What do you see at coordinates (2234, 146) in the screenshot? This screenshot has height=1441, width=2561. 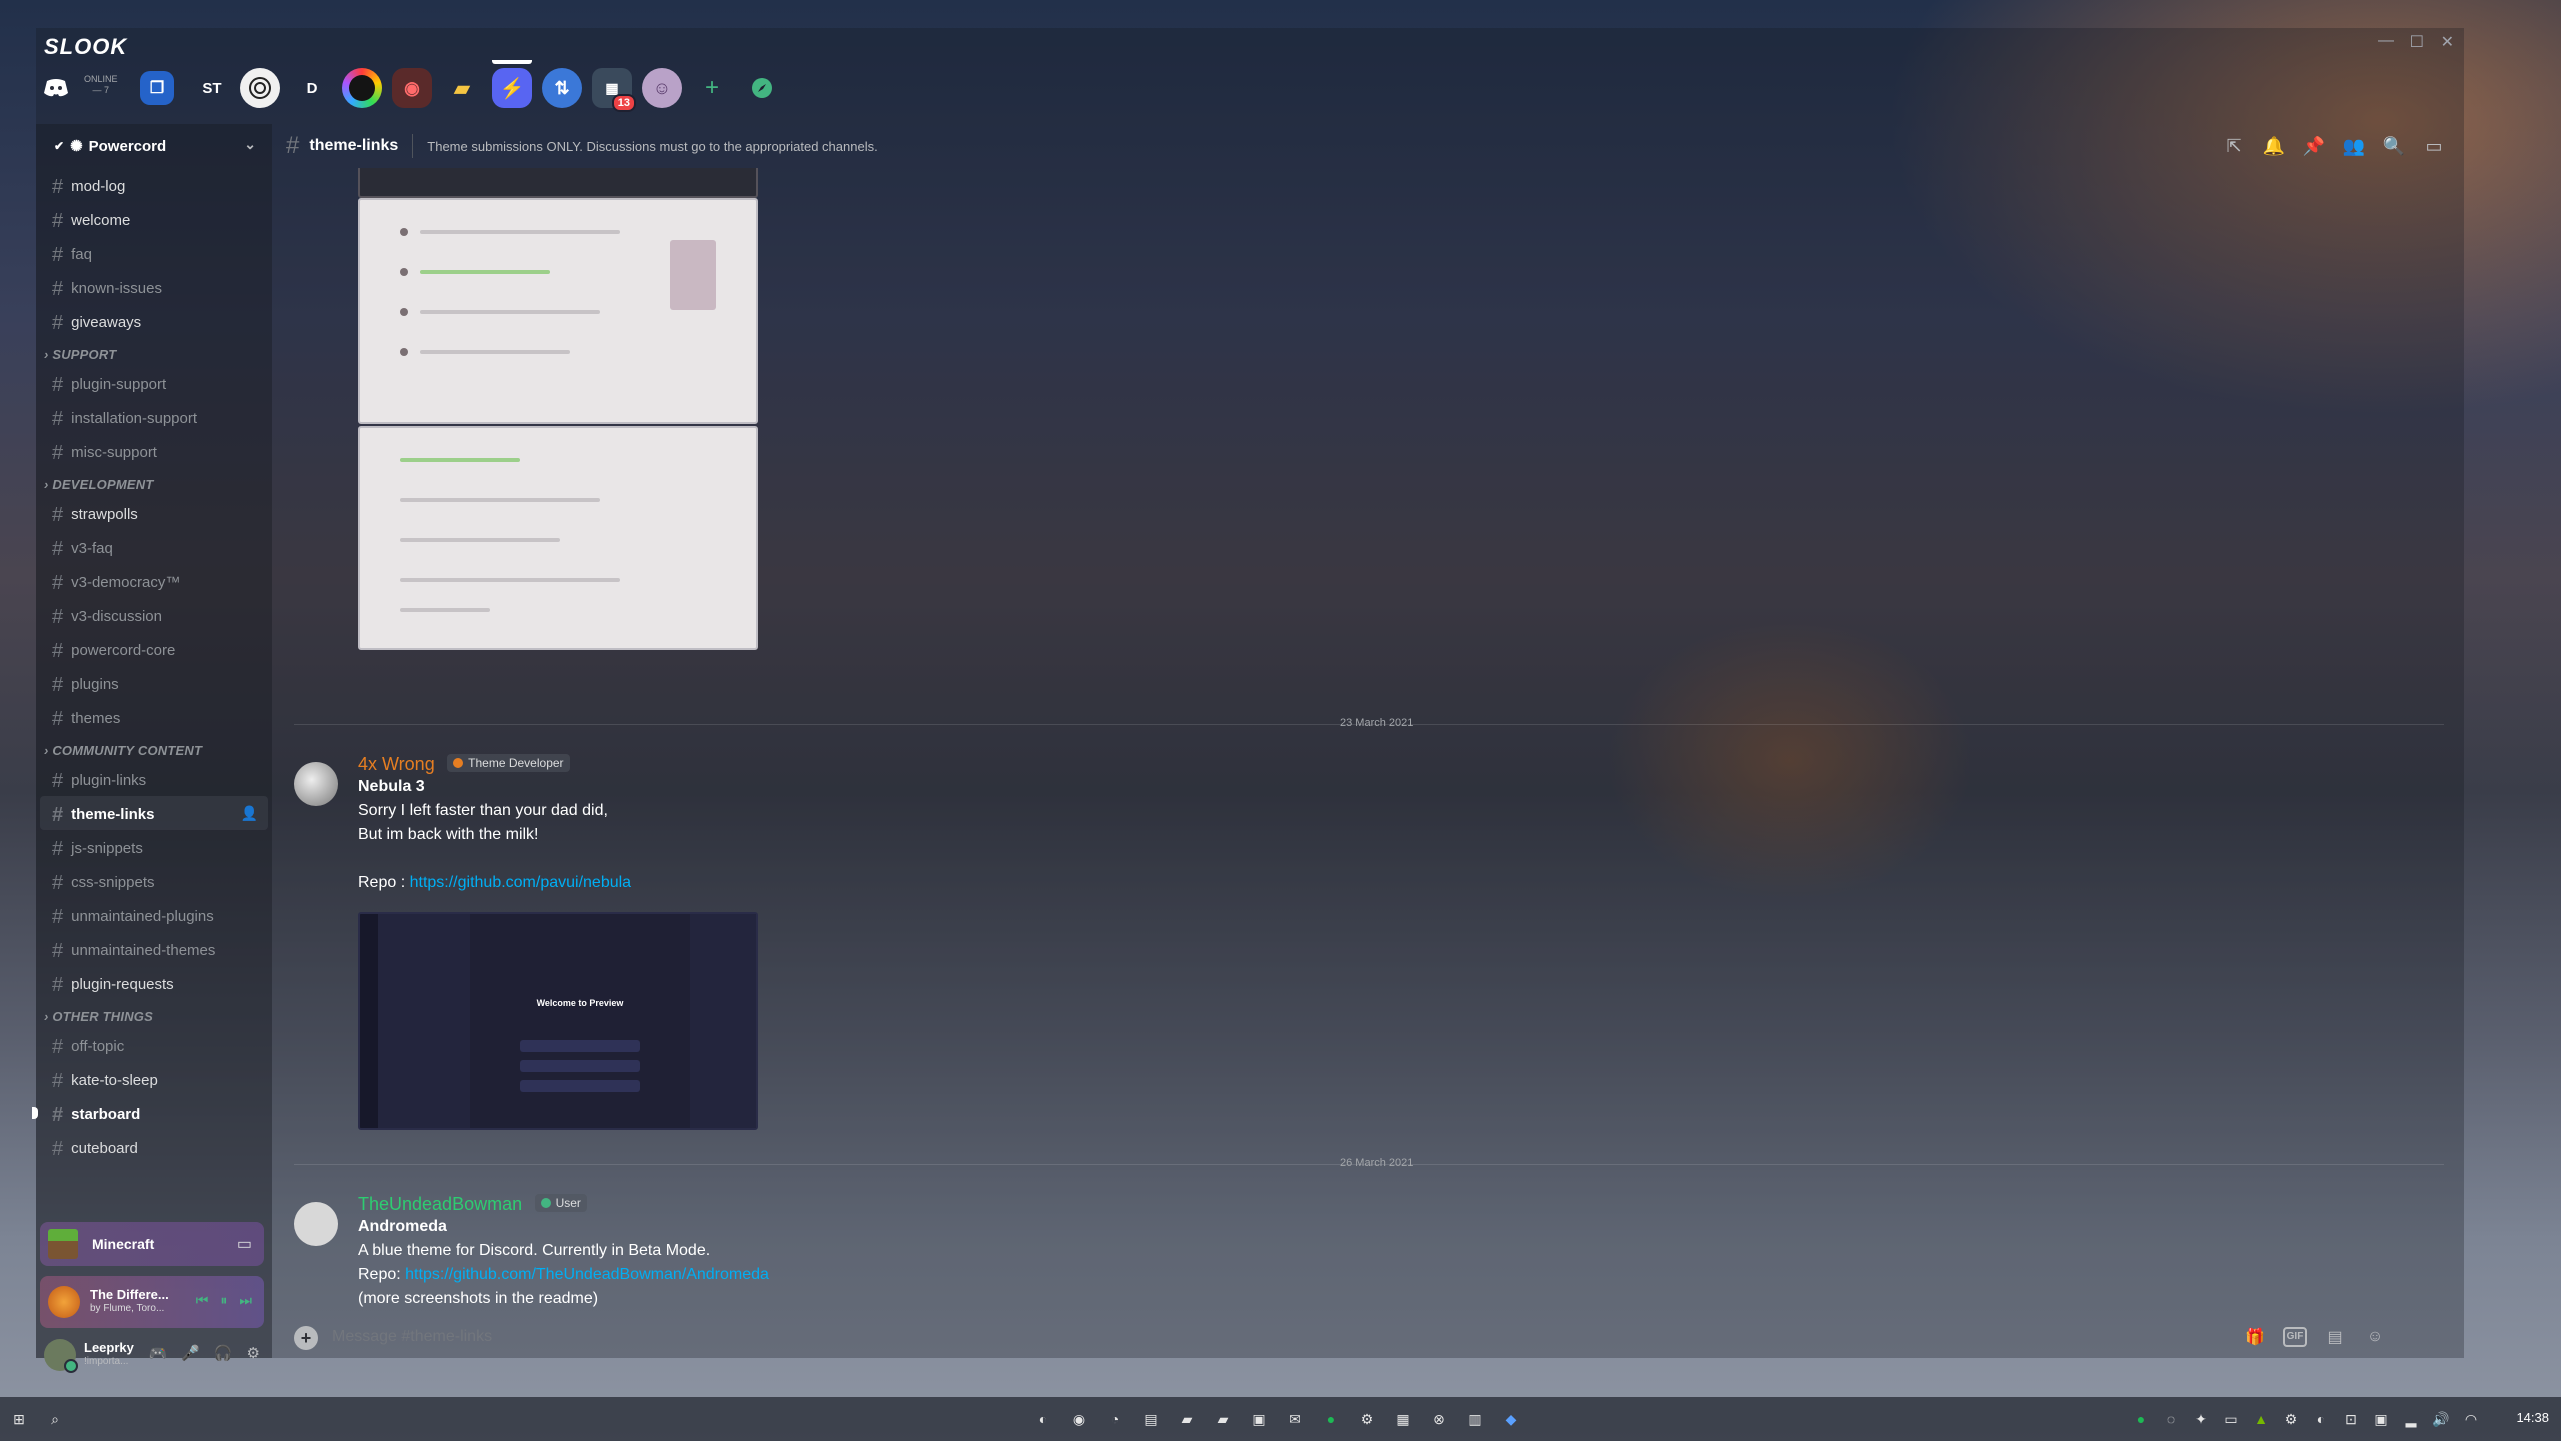 I see `popout-icon: ⇱` at bounding box center [2234, 146].